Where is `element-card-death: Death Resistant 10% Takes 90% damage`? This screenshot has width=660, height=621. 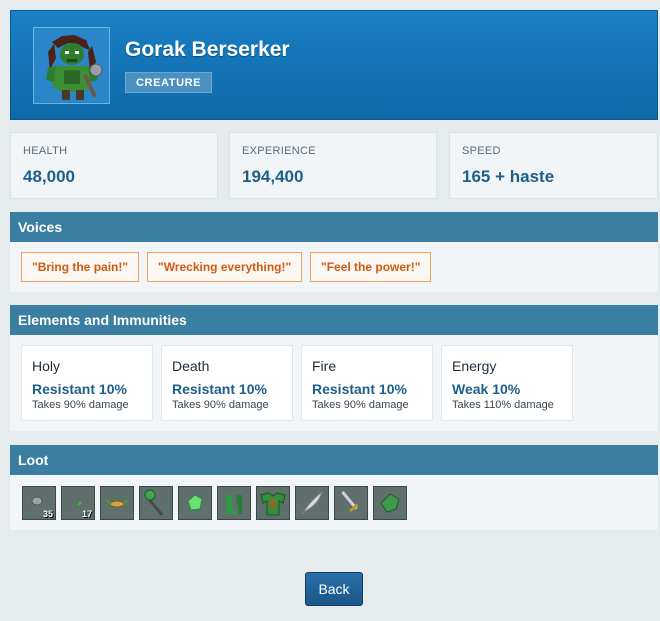
element-card-death: Death Resistant 10% Takes 90% damage is located at coordinates (227, 383).